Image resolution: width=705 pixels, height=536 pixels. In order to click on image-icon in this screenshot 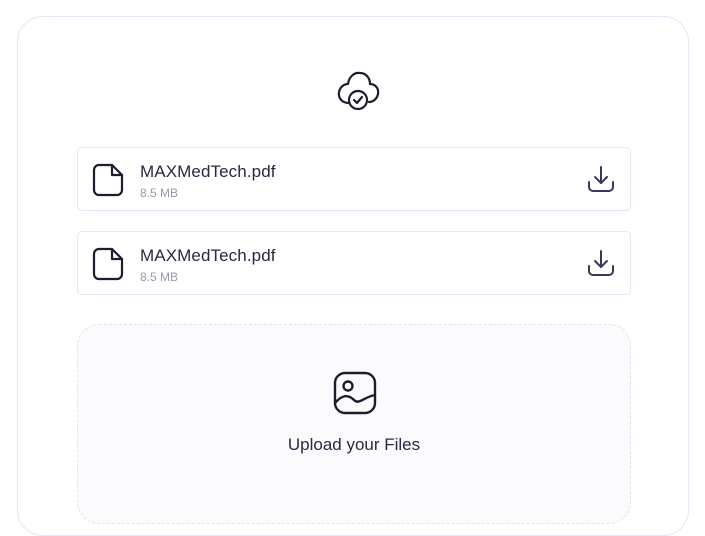, I will do `click(355, 393)`.